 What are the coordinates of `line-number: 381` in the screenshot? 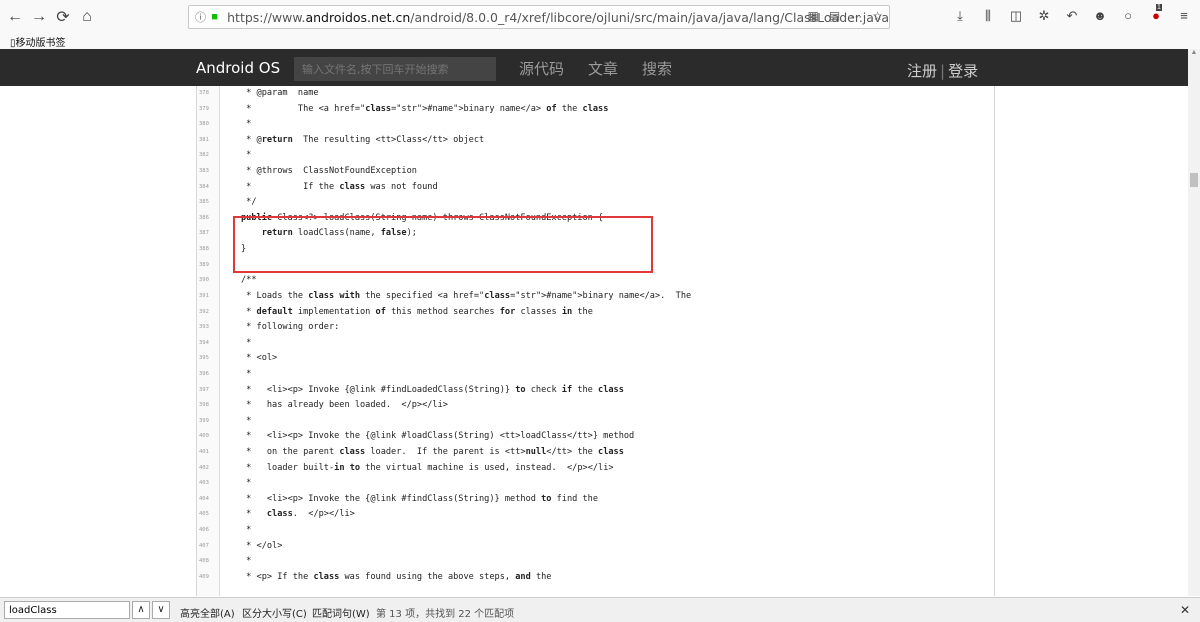 It's located at (209, 141).